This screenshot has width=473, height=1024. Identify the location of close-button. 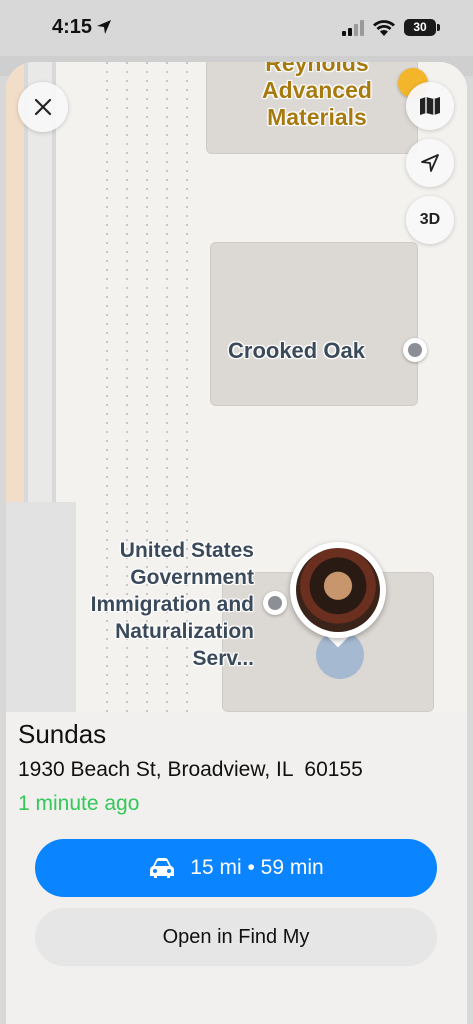
(43, 107).